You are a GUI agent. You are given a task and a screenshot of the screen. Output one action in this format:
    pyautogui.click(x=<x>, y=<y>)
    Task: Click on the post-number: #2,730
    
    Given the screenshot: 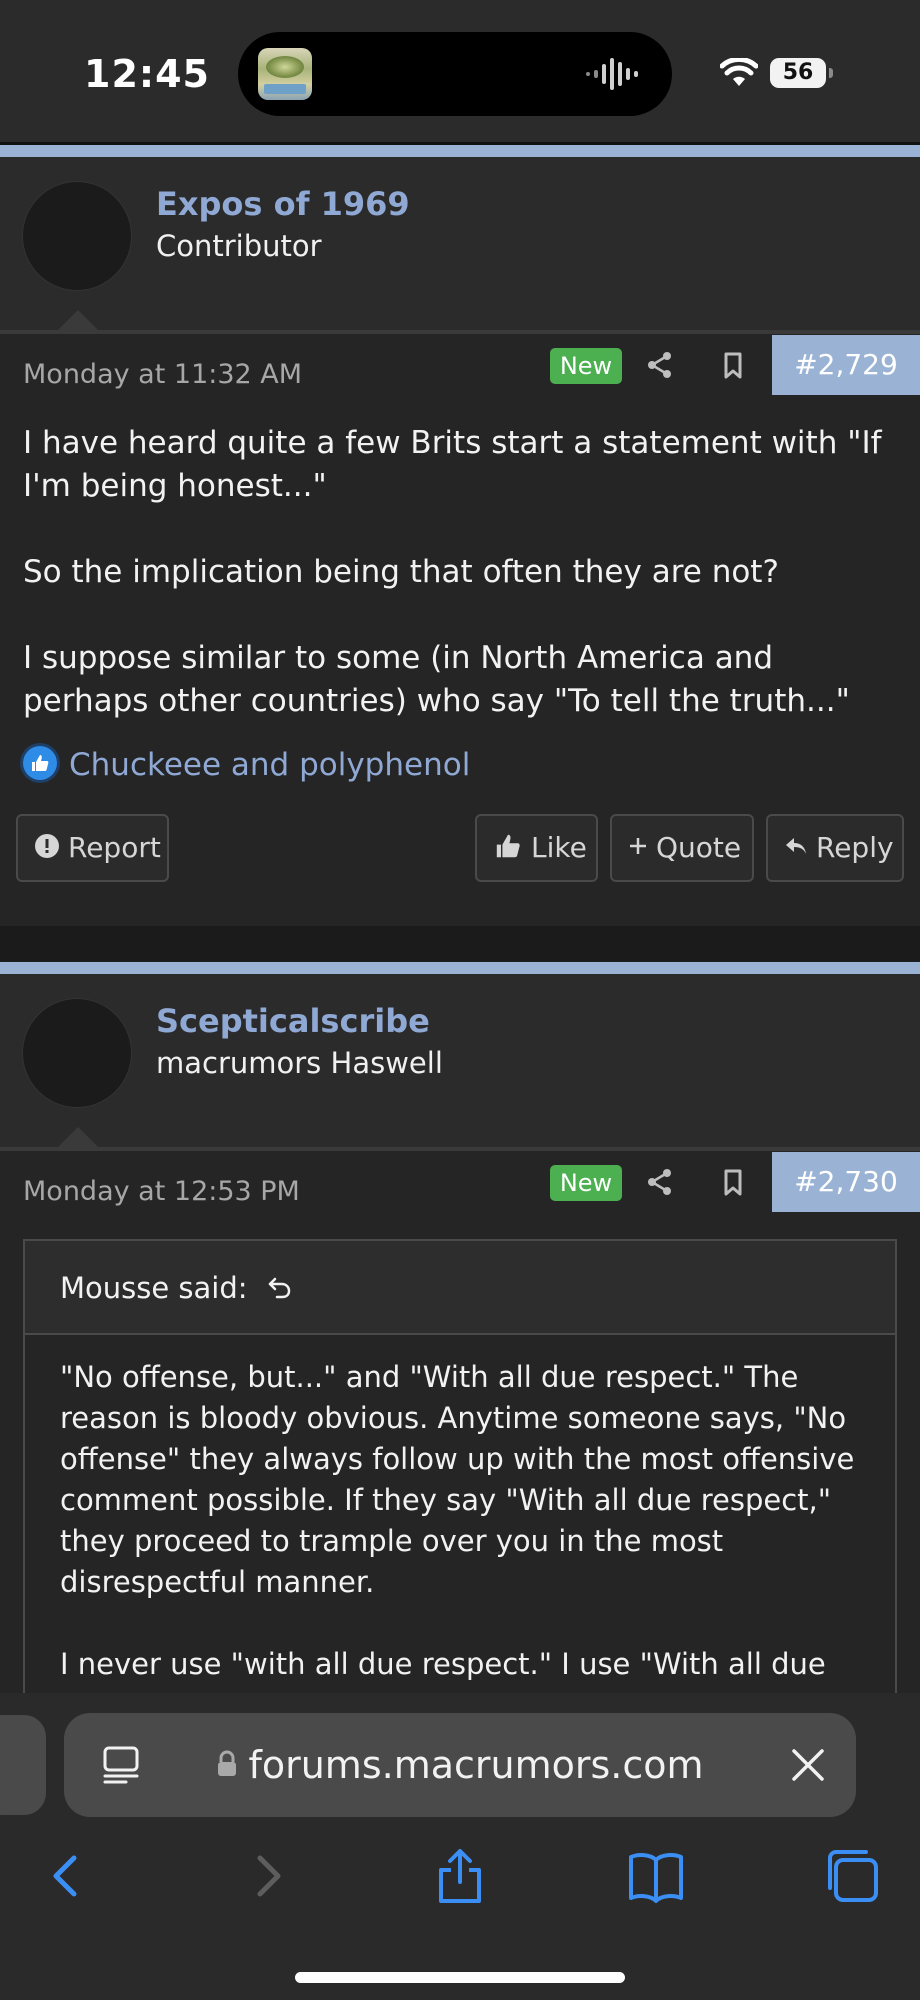 What is the action you would take?
    pyautogui.click(x=846, y=1182)
    